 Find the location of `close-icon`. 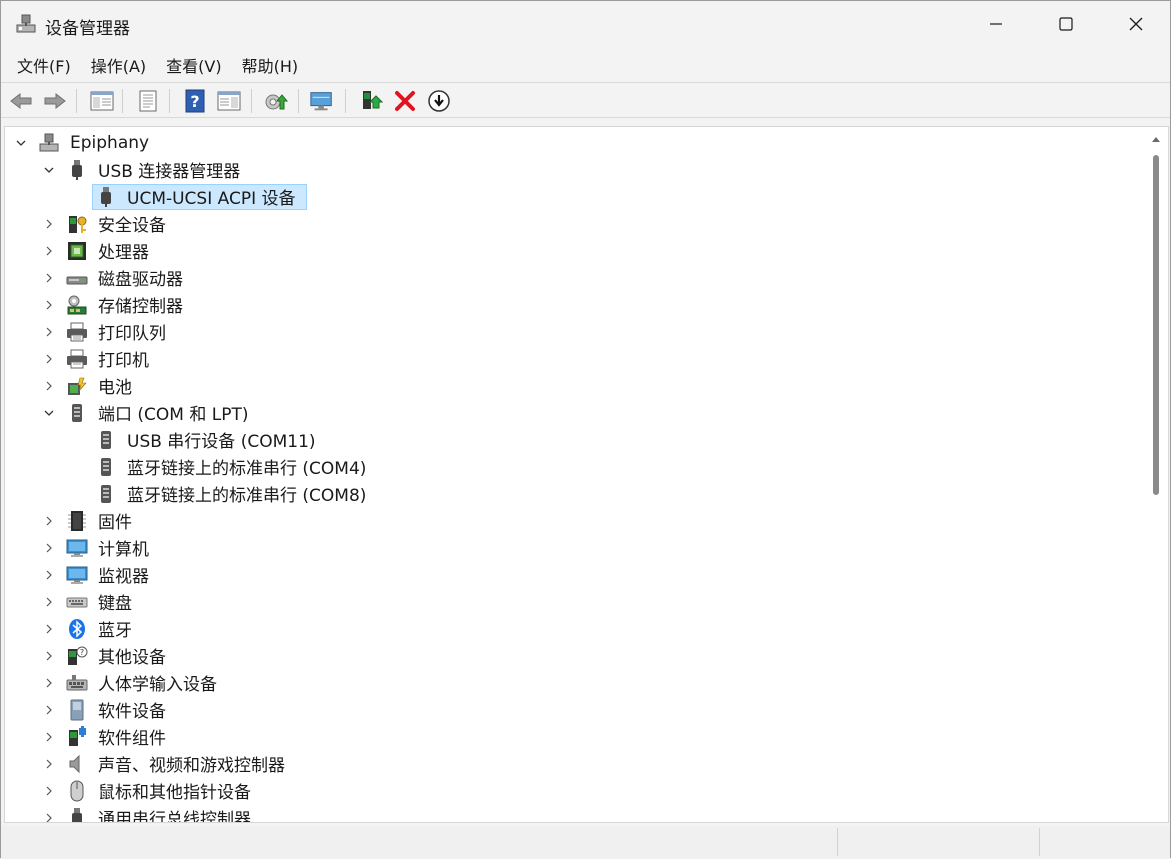

close-icon is located at coordinates (1136, 24).